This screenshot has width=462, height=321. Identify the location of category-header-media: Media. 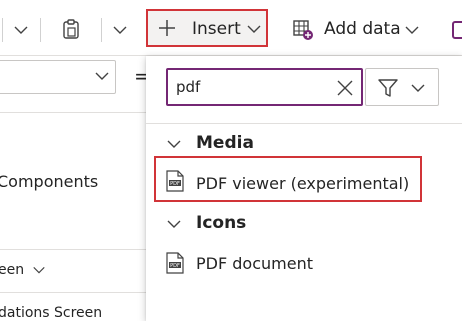
(225, 143).